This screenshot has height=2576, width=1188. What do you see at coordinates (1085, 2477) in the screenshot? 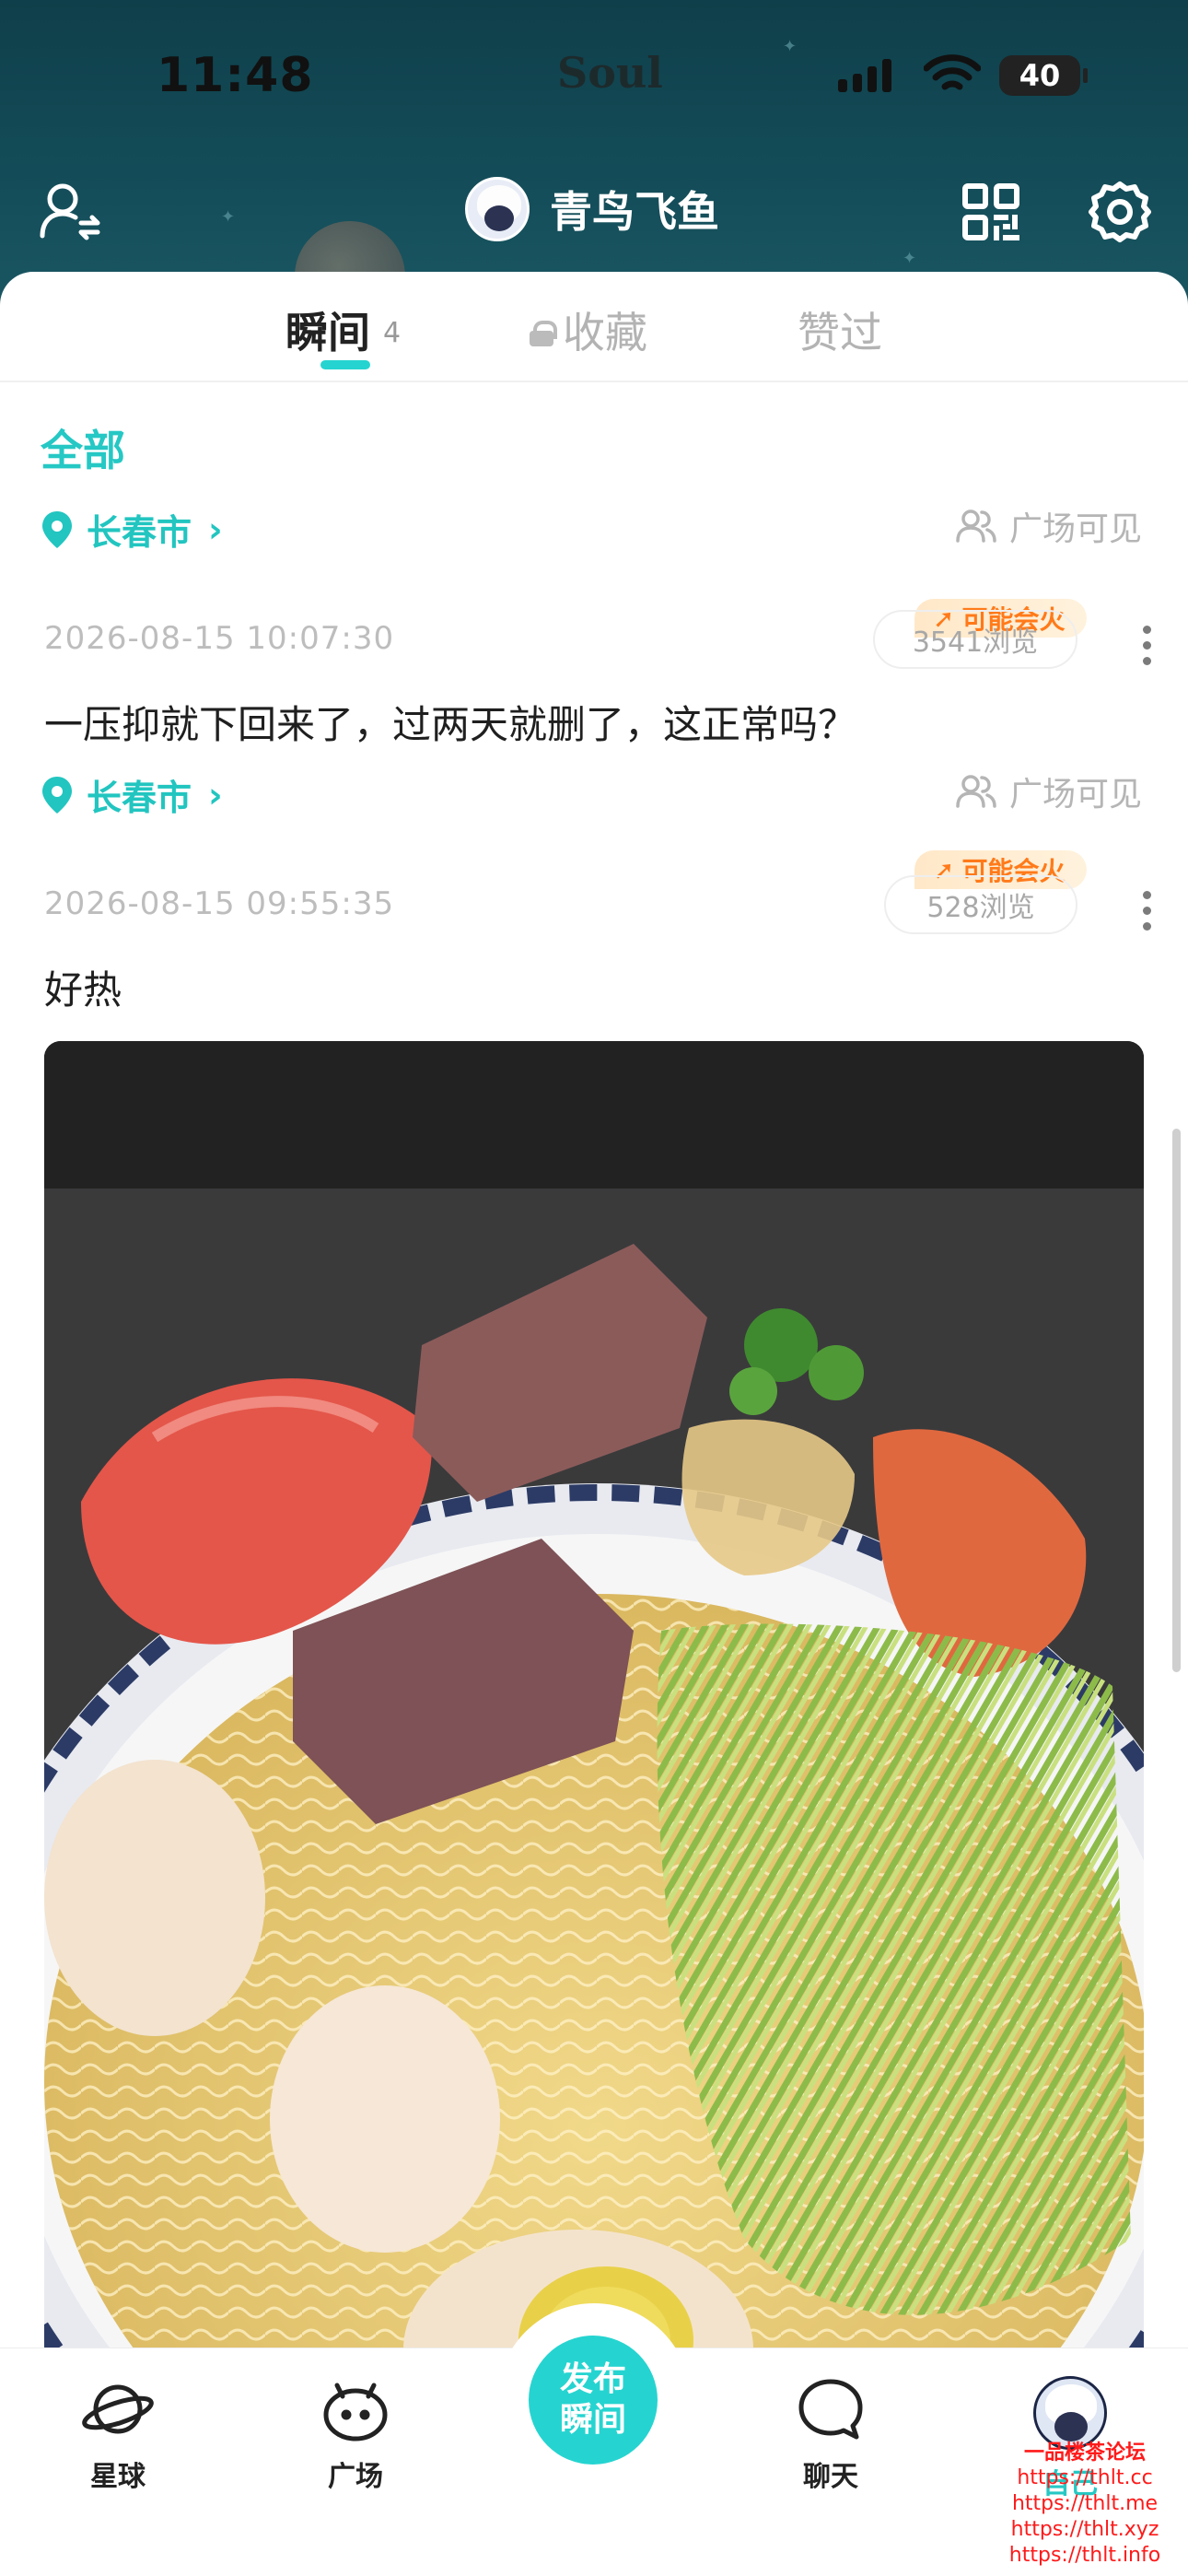
I see `watermark-link: https://thlt.cc` at bounding box center [1085, 2477].